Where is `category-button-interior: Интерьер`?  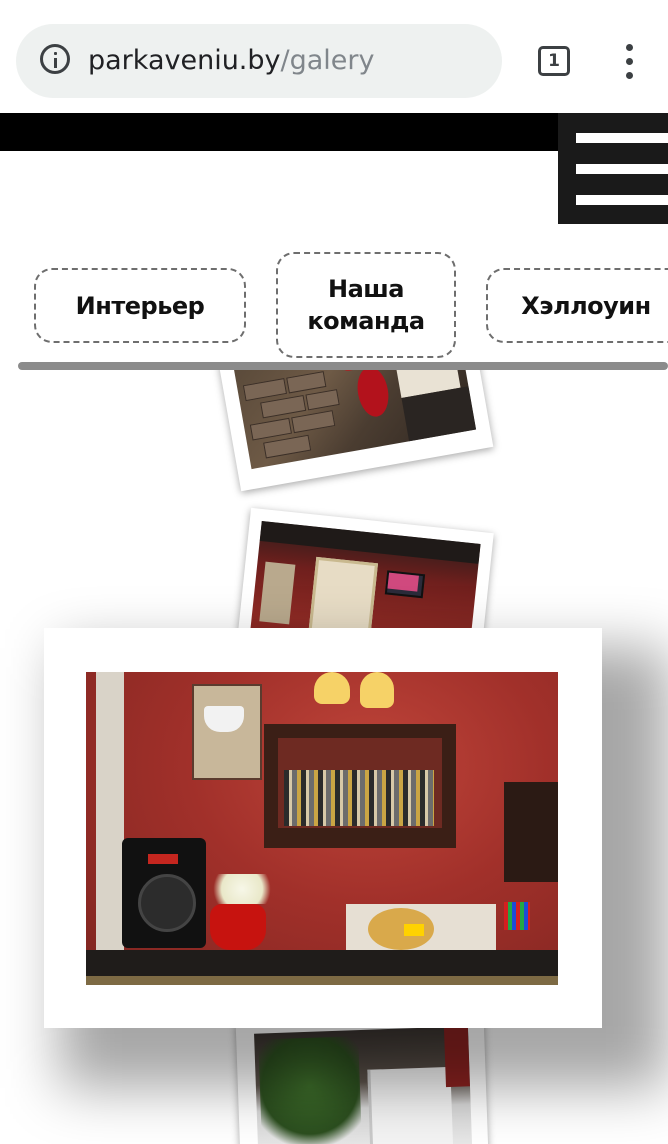
category-button-interior: Интерьер is located at coordinates (140, 305).